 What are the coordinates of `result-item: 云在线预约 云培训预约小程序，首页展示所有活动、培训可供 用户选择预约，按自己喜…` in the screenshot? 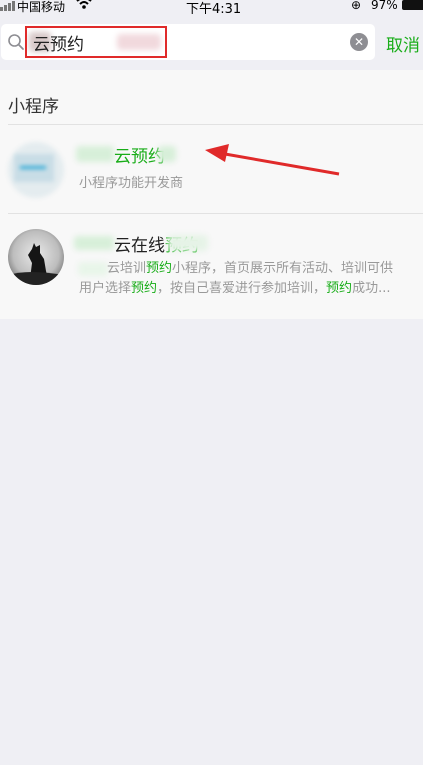 It's located at (211, 266).